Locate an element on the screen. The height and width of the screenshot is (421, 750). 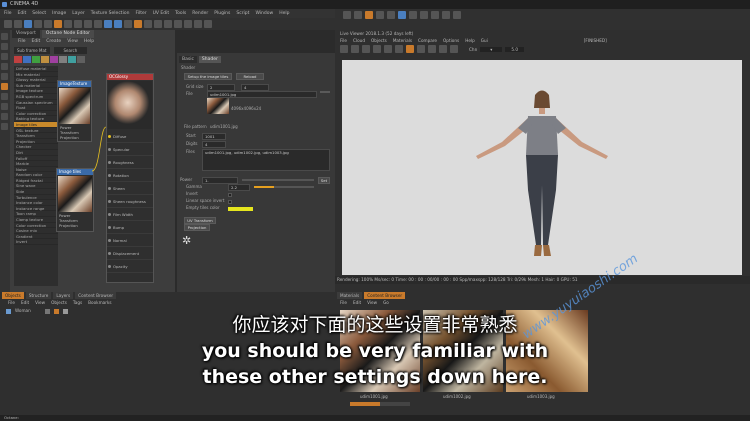
obj-menu-edit: Edit is located at coordinates (25, 303).